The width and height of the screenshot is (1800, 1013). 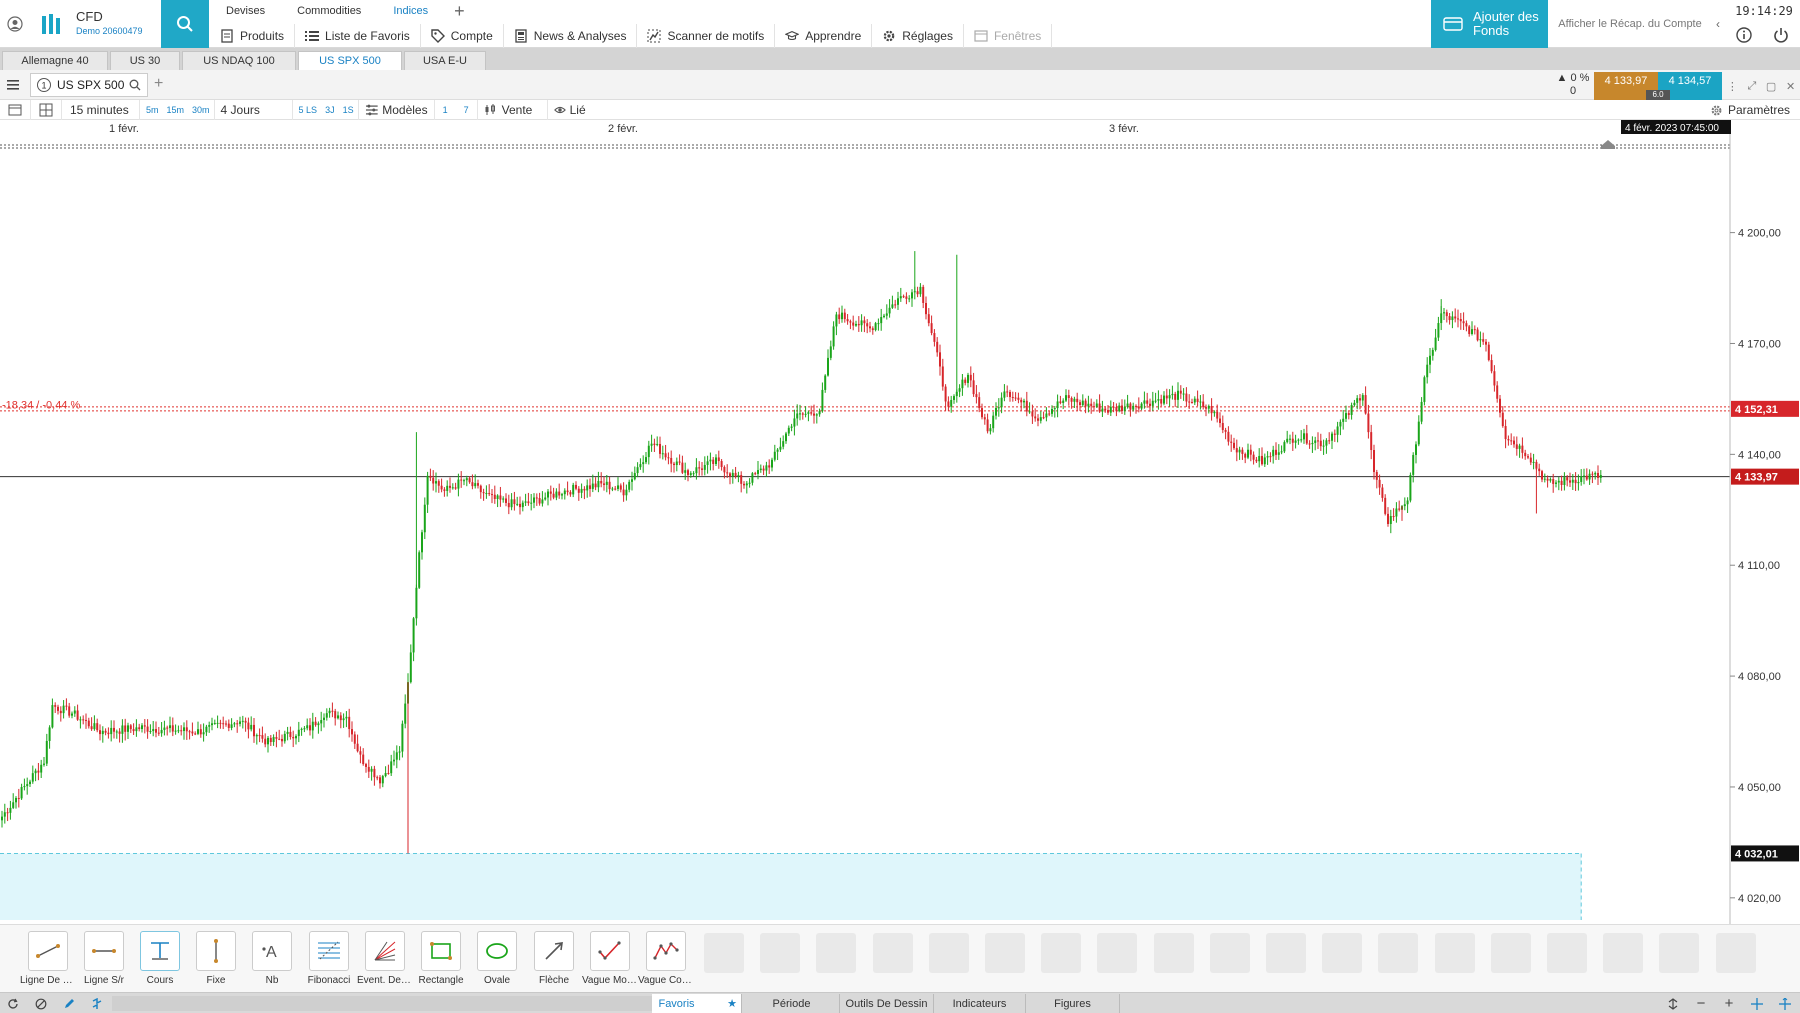 What do you see at coordinates (571, 36) in the screenshot?
I see `menu-news: News & Analyses` at bounding box center [571, 36].